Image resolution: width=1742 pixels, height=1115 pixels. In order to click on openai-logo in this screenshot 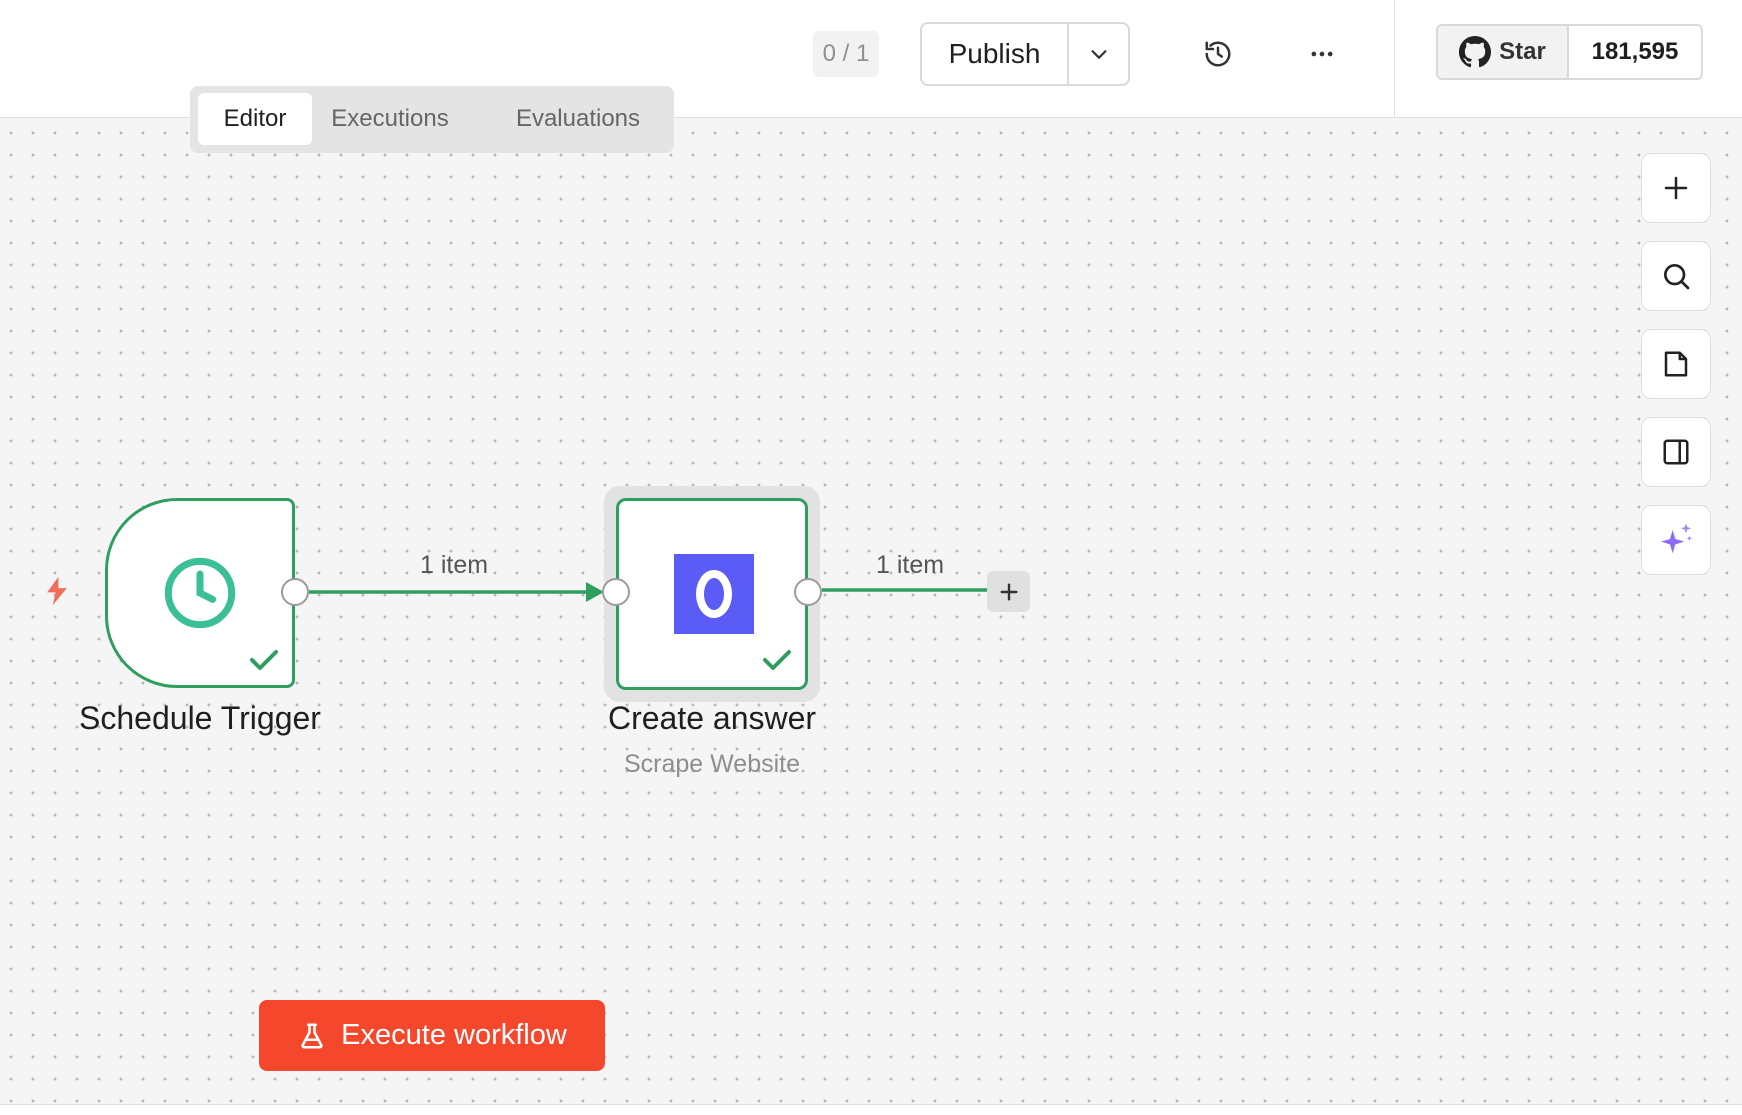, I will do `click(714, 594)`.